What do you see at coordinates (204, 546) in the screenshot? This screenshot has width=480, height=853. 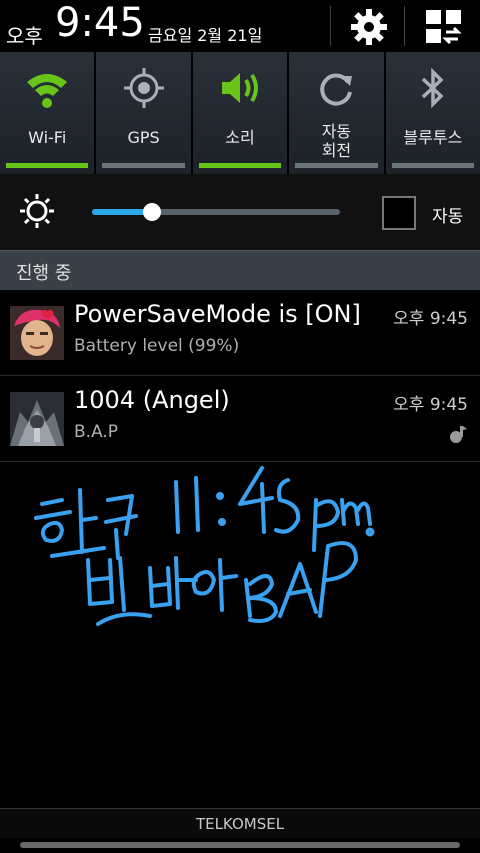 I see `handwritten-scribble` at bounding box center [204, 546].